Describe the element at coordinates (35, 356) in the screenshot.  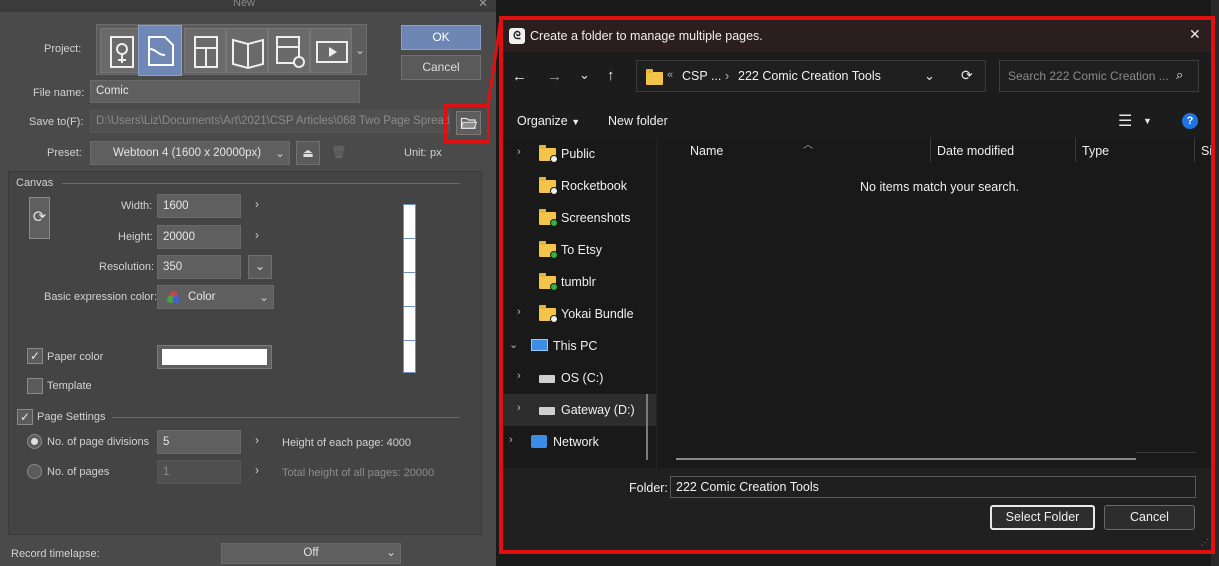
I see `paper-color-checkbox: ✓` at that location.